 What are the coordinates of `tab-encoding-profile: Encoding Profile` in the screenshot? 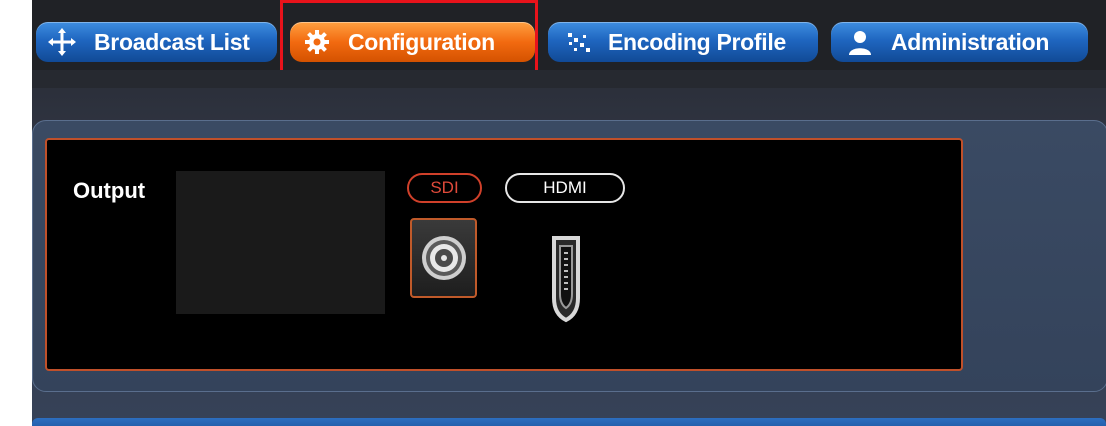 It's located at (683, 42).